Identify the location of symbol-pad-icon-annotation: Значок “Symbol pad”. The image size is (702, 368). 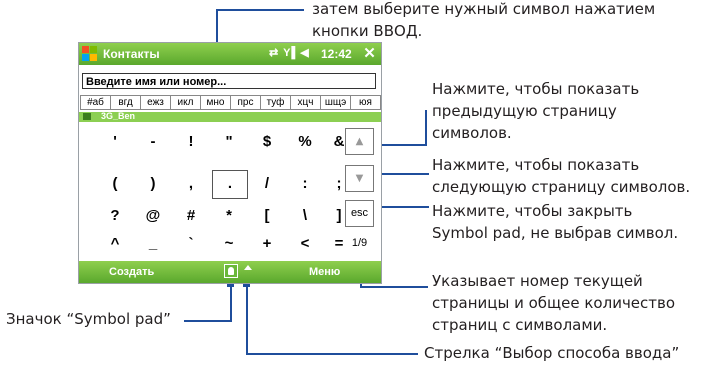
(88, 319).